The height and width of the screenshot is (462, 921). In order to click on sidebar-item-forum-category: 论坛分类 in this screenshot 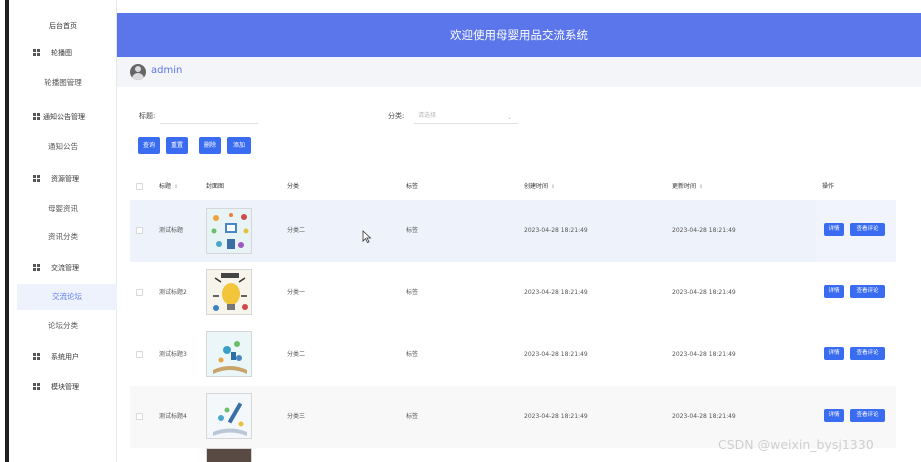, I will do `click(63, 326)`.